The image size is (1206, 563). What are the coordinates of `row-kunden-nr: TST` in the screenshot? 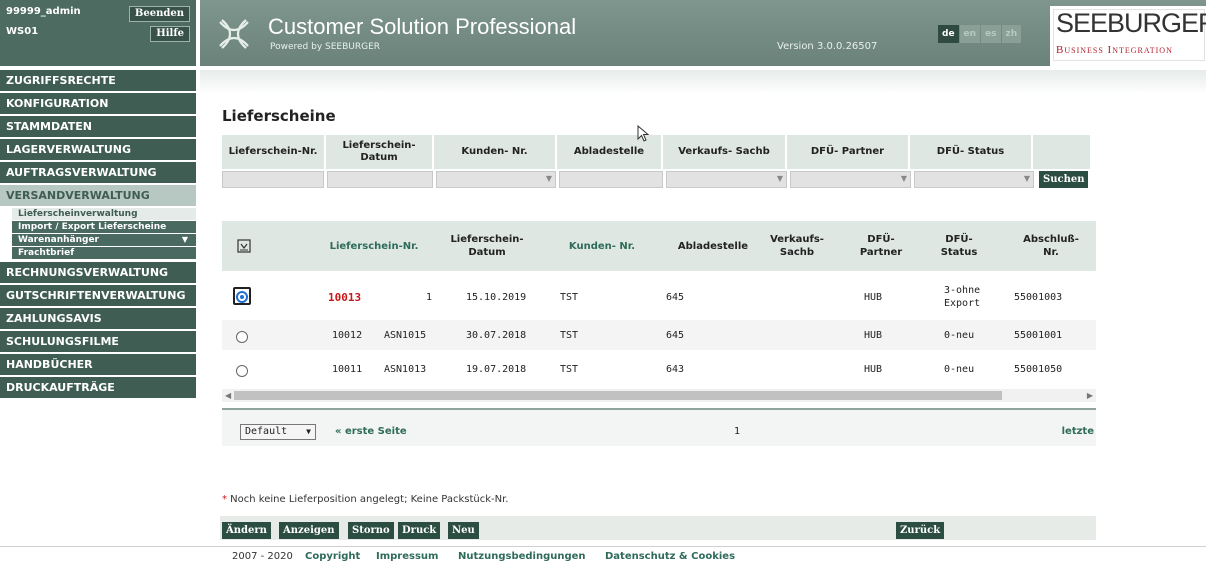 It's located at (569, 297).